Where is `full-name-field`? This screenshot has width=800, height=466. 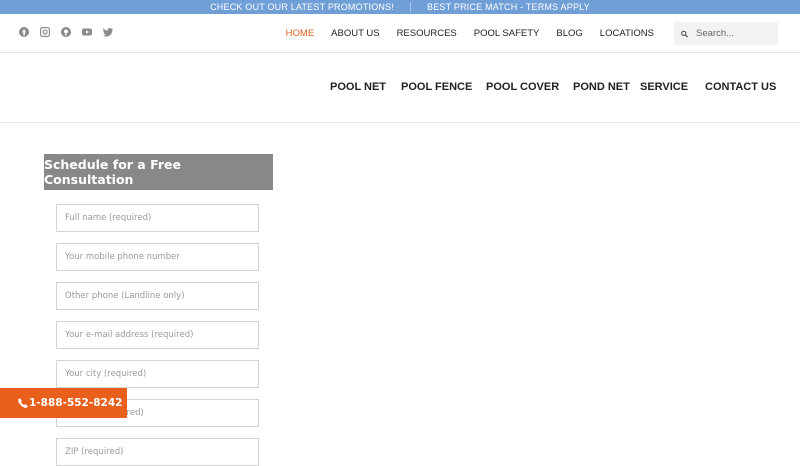
full-name-field is located at coordinates (157, 218).